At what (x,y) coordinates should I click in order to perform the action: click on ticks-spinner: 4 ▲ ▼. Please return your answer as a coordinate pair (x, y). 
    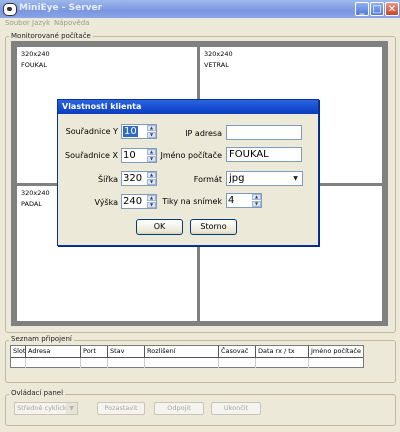
    Looking at the image, I should click on (244, 200).